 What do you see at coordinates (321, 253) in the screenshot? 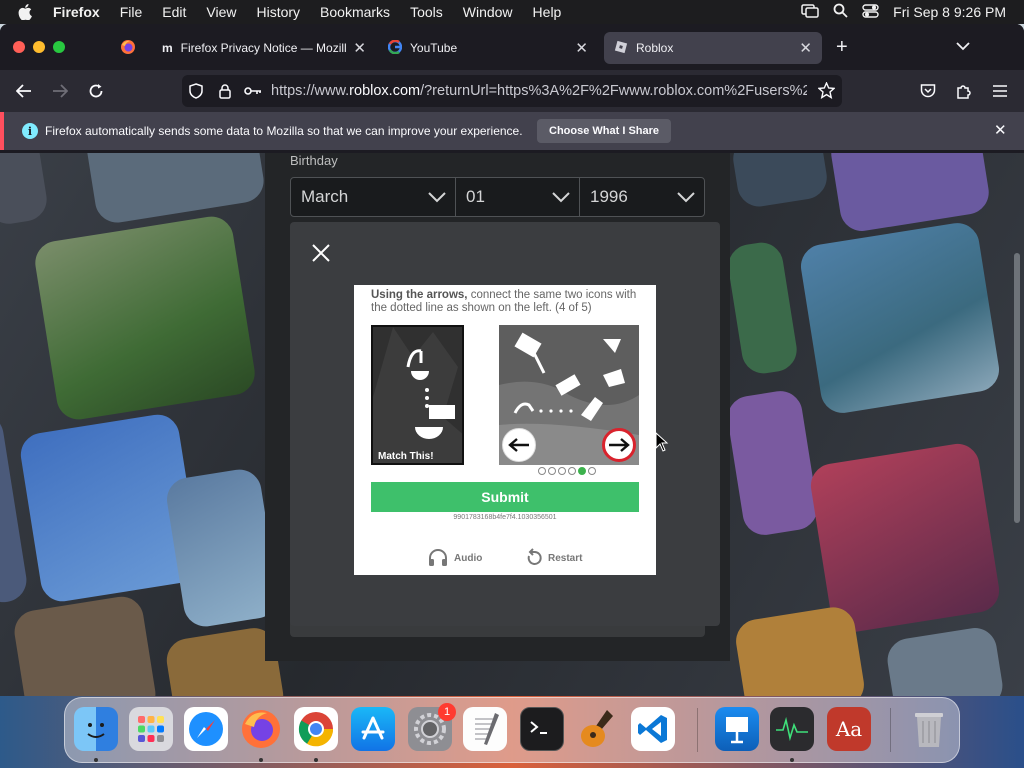
I see `close-icon` at bounding box center [321, 253].